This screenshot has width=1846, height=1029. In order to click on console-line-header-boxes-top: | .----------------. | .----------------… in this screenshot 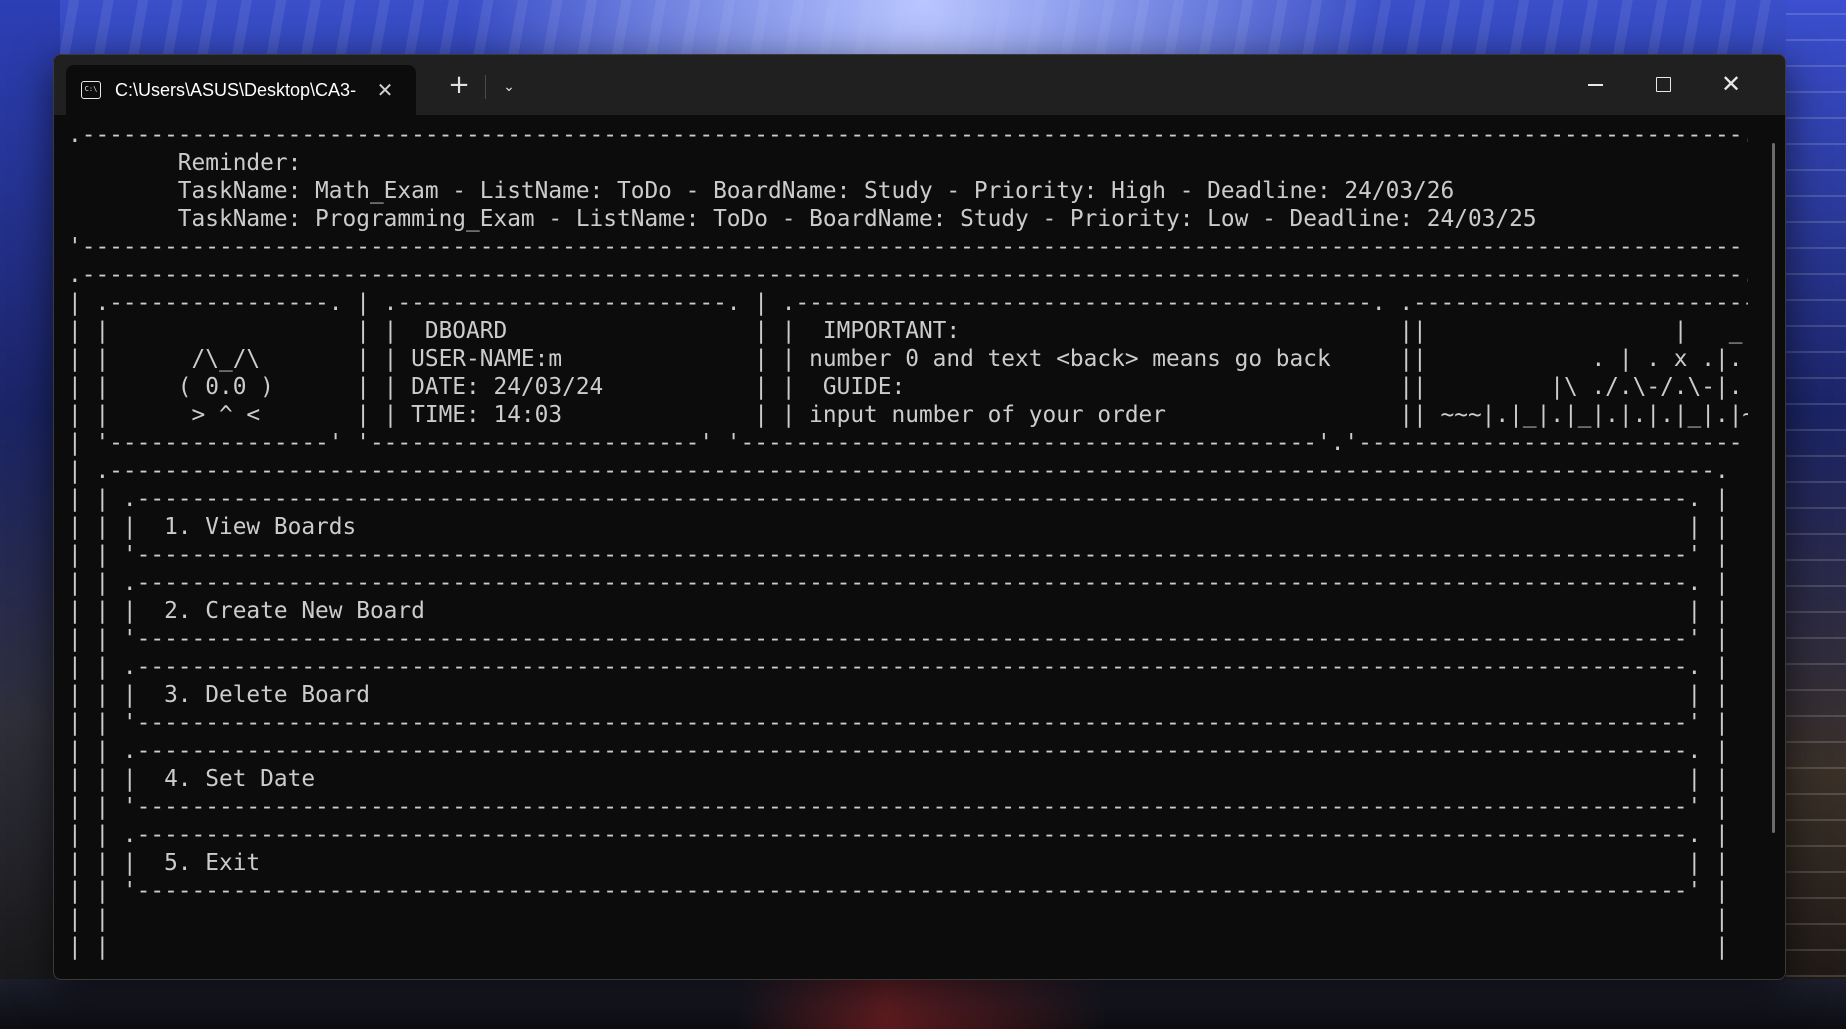, I will do `click(908, 303)`.